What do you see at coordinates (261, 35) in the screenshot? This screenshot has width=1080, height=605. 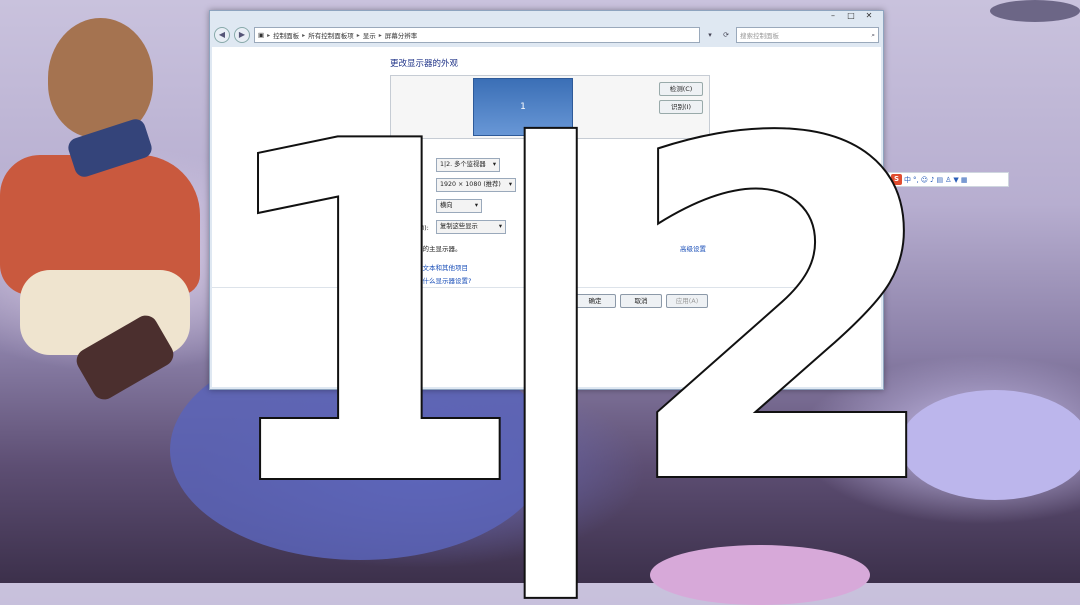 I see `control-panel-icon: ▣` at bounding box center [261, 35].